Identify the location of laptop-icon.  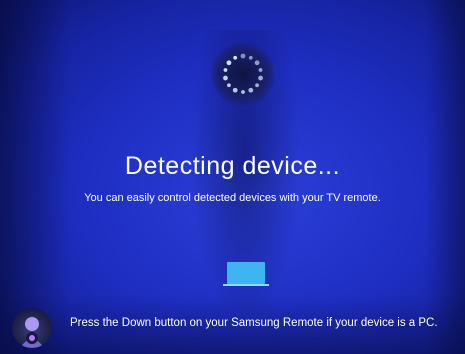
(246, 275).